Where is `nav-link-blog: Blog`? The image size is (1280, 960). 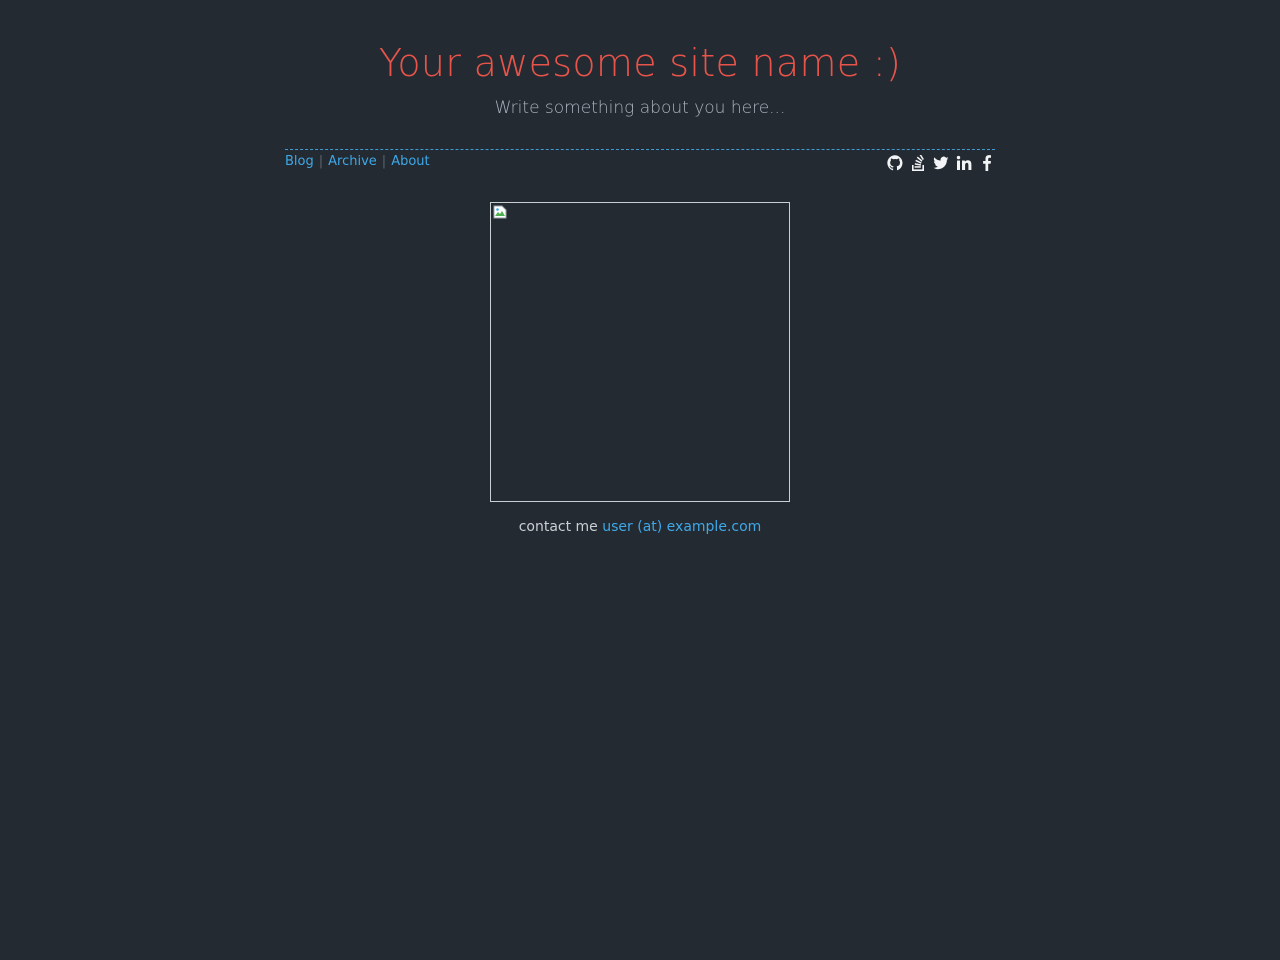
nav-link-blog: Blog is located at coordinates (299, 161).